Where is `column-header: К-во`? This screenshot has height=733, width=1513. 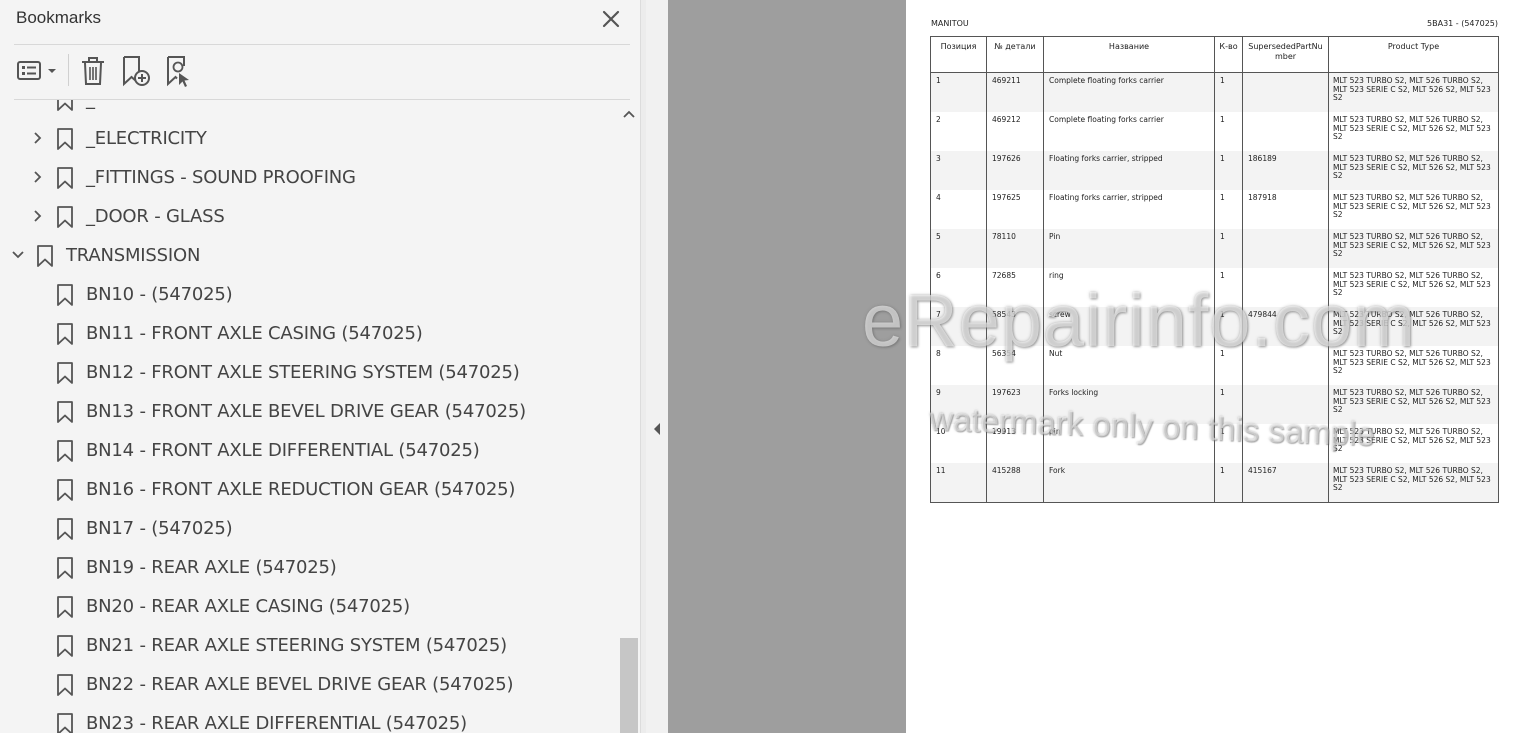
column-header: К-во is located at coordinates (1228, 54).